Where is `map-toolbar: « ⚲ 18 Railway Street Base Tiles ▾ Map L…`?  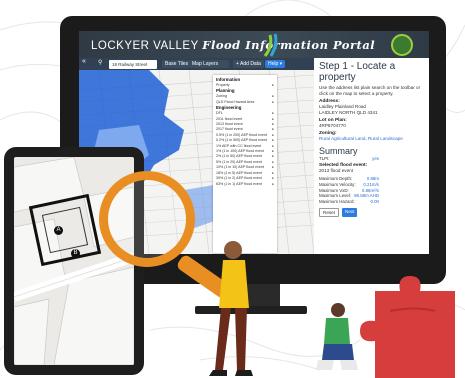 map-toolbar: « ⚲ 18 Railway Street Base Tiles ▾ Map L… is located at coordinates (196, 64).